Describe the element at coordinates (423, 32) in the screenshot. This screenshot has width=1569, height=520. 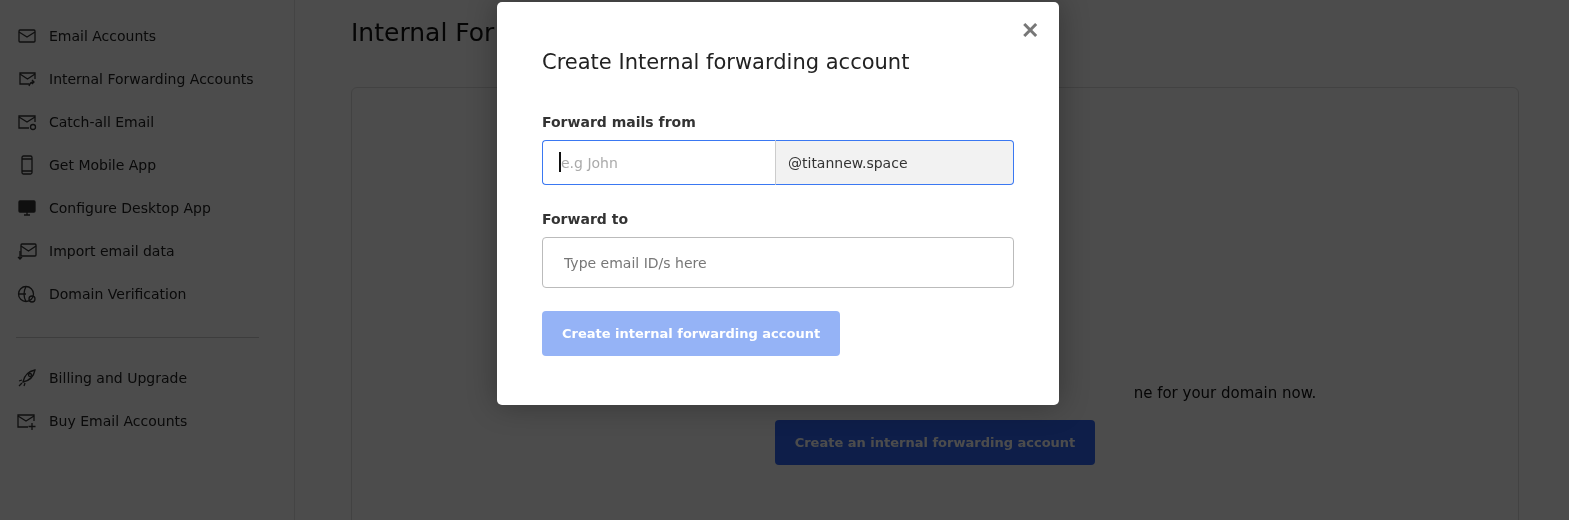
I see `page-title: Internal For` at that location.